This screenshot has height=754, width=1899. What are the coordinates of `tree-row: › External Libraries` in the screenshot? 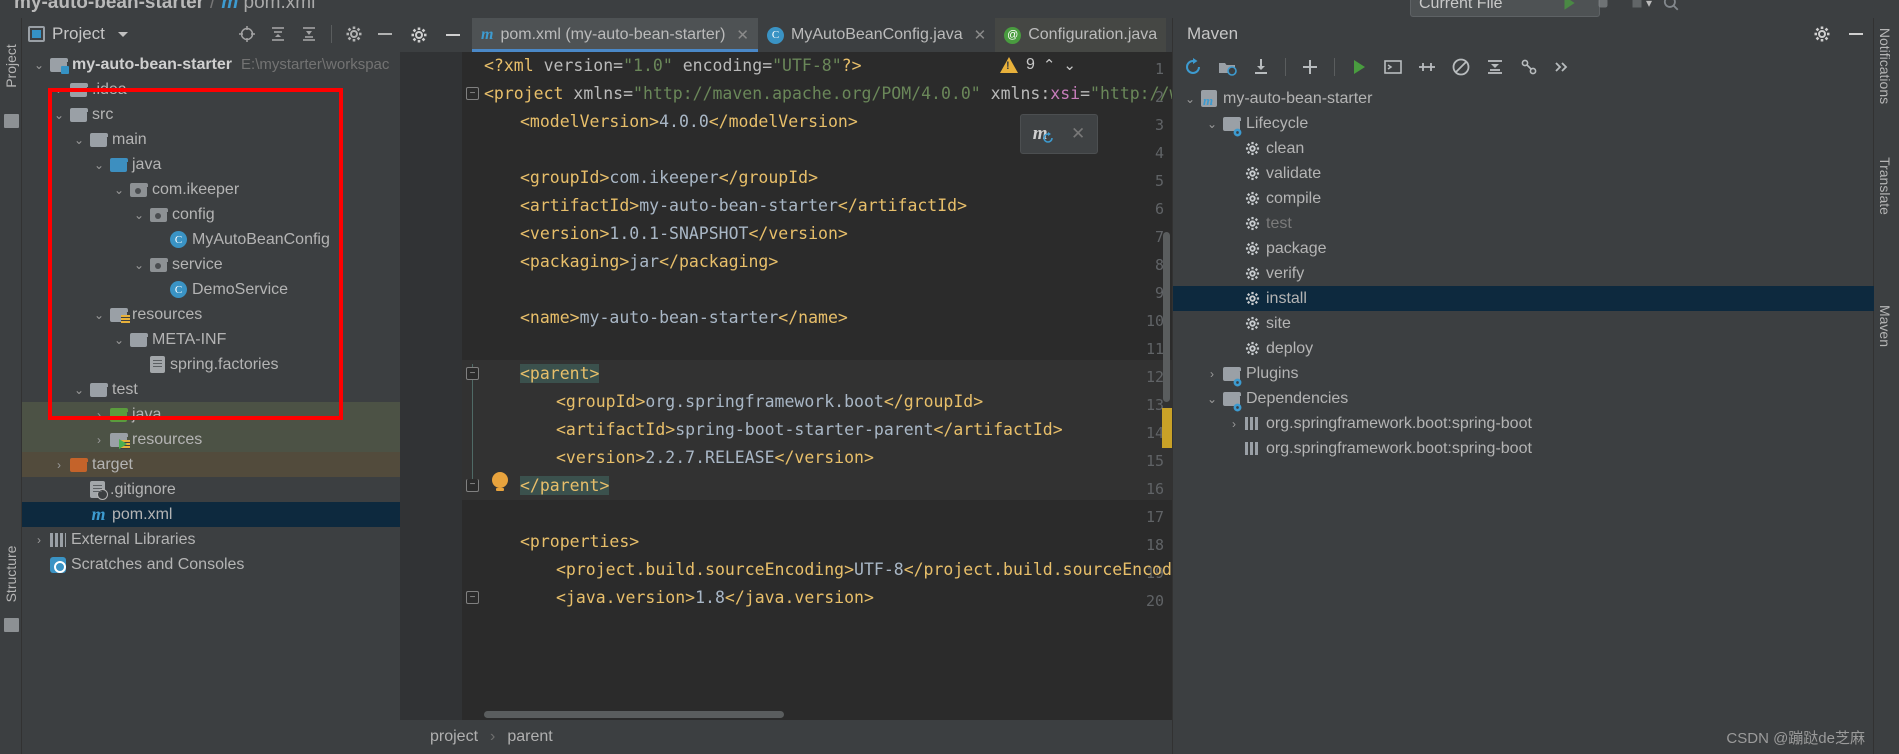 It's located at (211, 539).